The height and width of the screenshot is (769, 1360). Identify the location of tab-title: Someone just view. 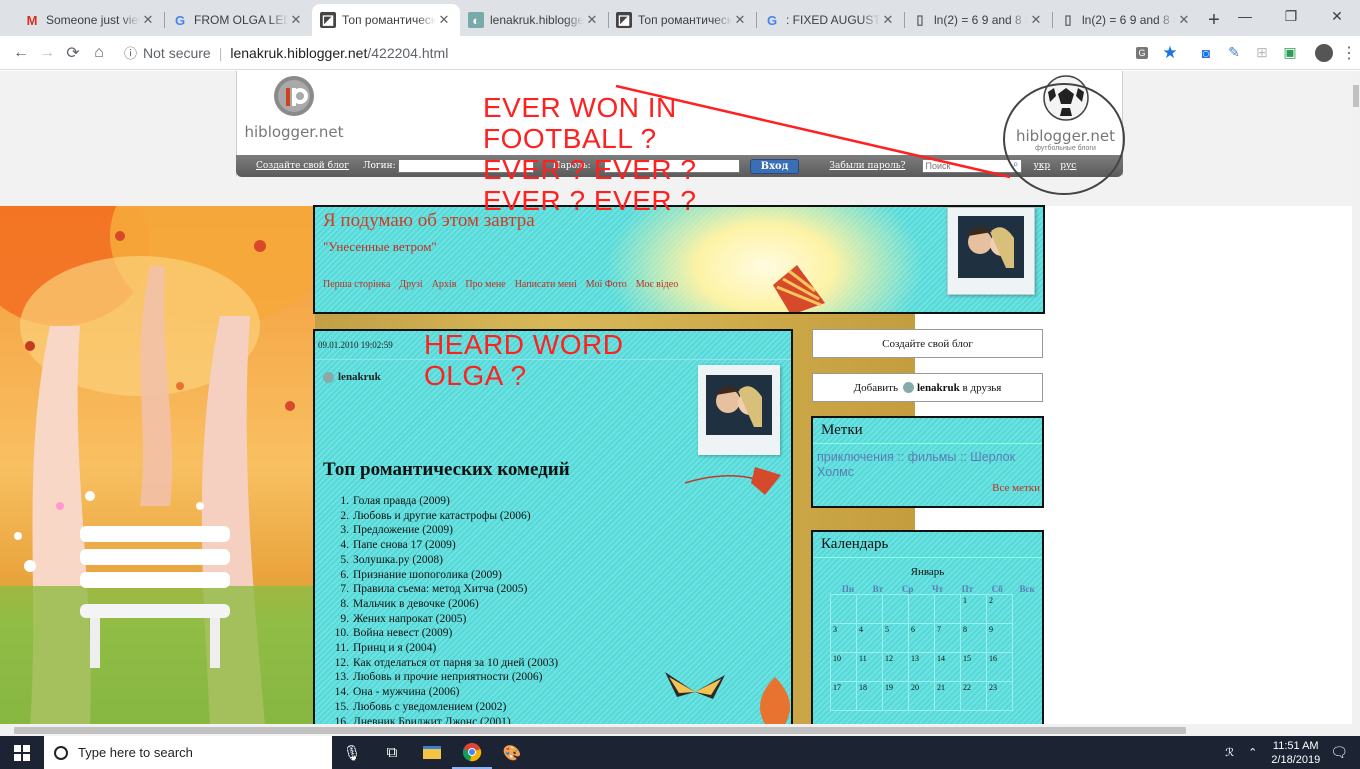
(93, 20).